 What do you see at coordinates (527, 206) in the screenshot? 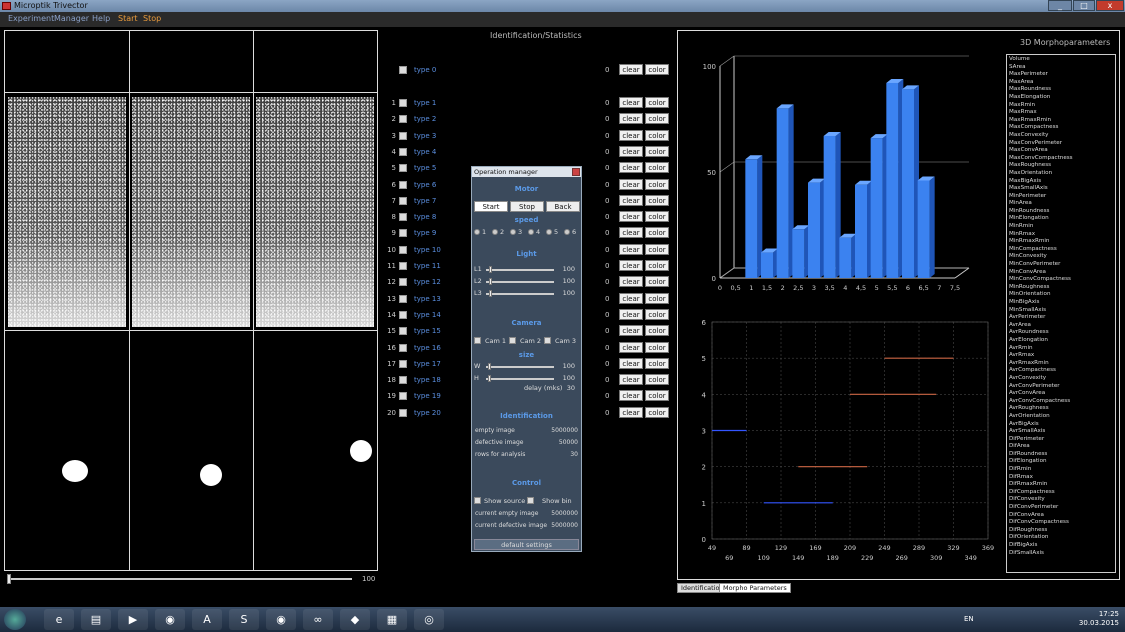
I see `motor-stop-button: Stop` at bounding box center [527, 206].